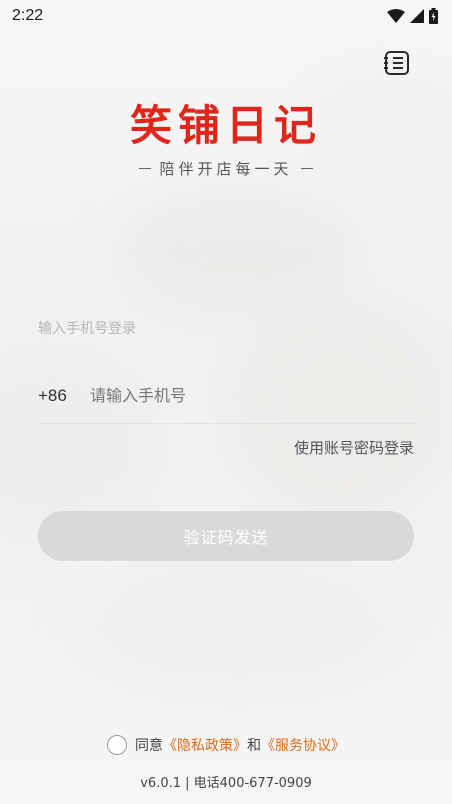 Image resolution: width=452 pixels, height=804 pixels. I want to click on brand-header: 笑铺日记 陪伴开店每一天, so click(226, 138).